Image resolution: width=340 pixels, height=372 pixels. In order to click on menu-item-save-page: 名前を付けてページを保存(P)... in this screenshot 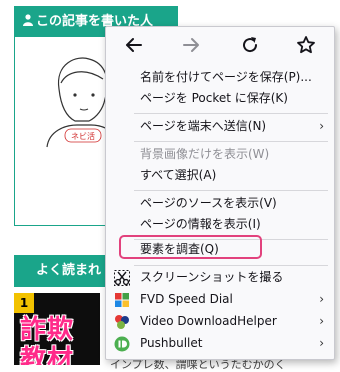, I will do `click(220, 77)`.